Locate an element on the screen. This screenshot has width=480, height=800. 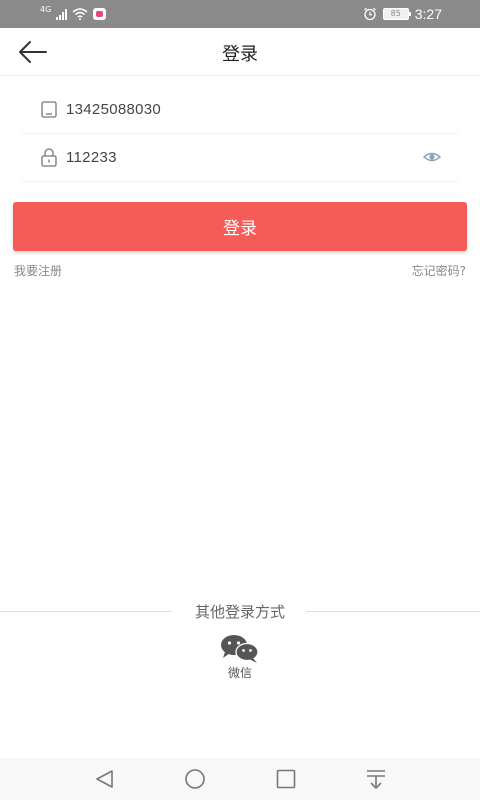
phone-icon is located at coordinates (49, 109).